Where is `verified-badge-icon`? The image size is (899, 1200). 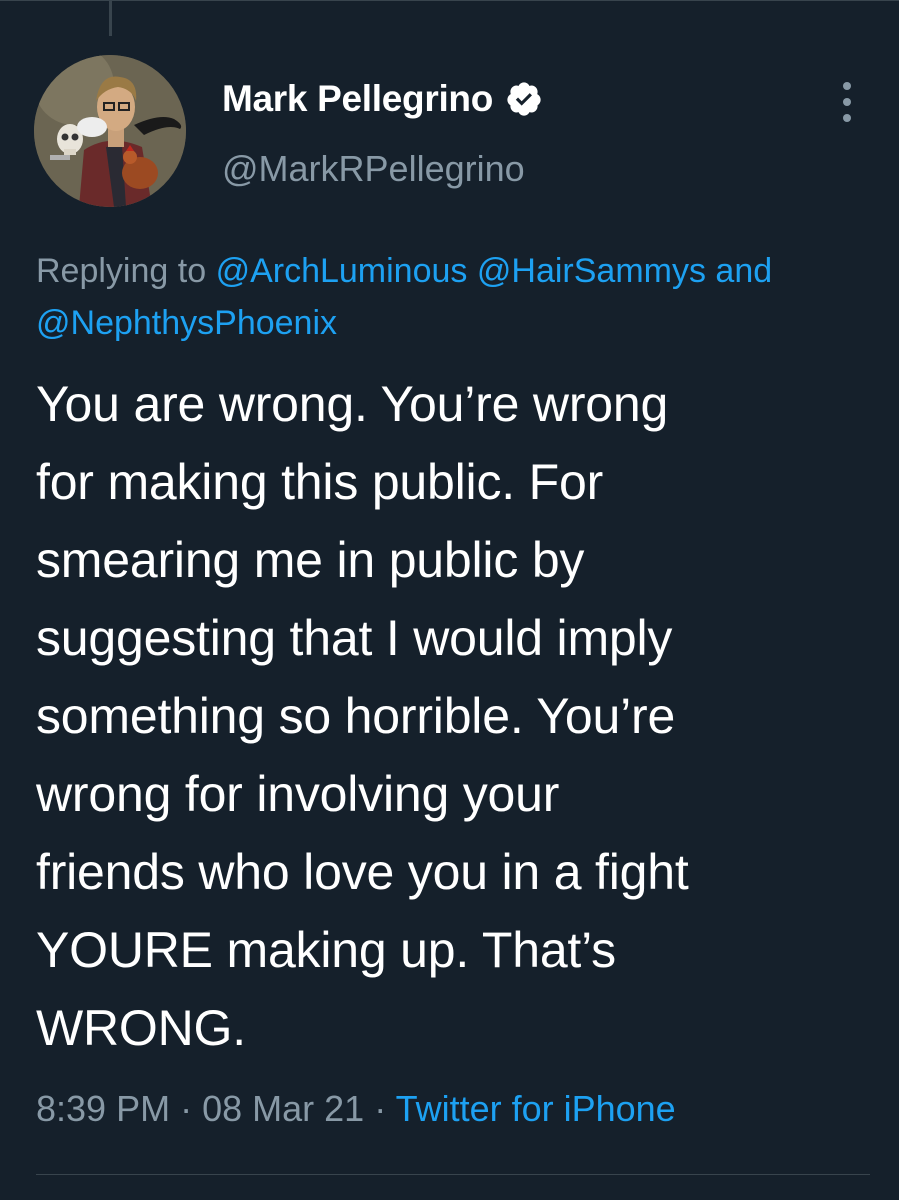 verified-badge-icon is located at coordinates (524, 99).